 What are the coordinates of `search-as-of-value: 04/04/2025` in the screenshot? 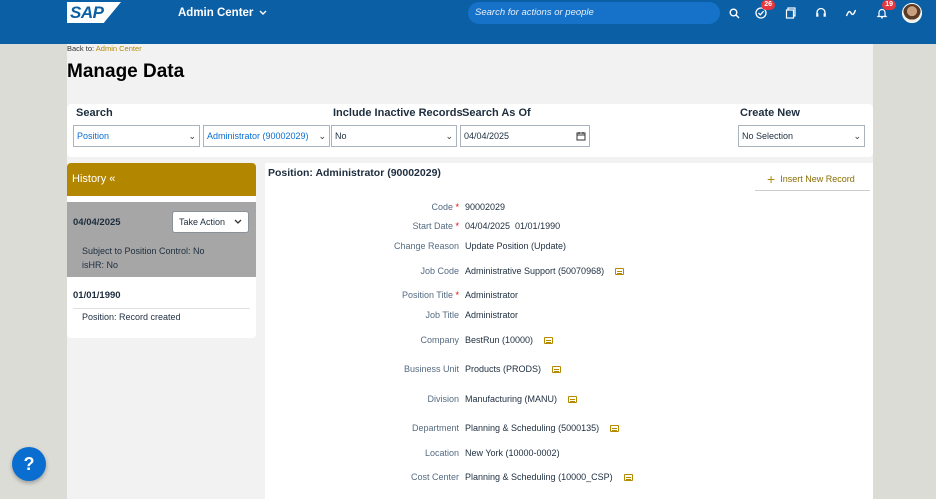 It's located at (487, 136).